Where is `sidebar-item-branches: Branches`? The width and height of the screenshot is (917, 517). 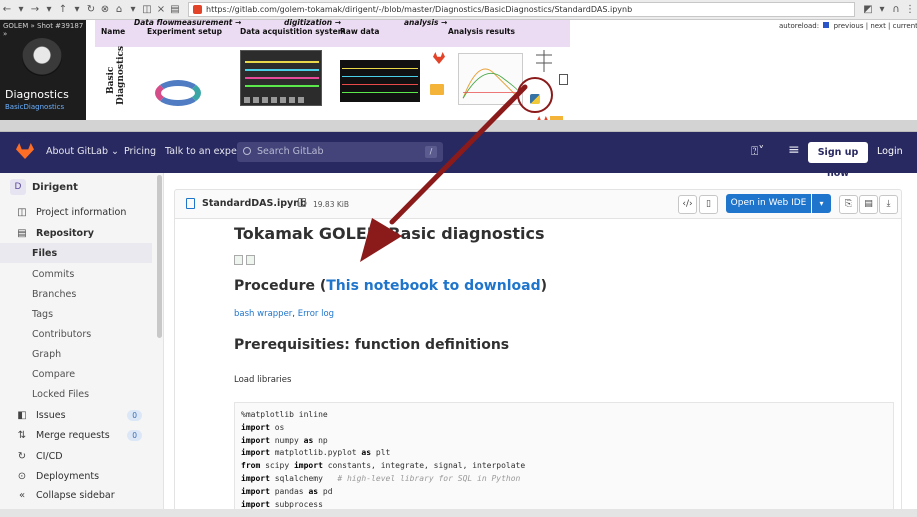 sidebar-item-branches: Branches is located at coordinates (76, 294).